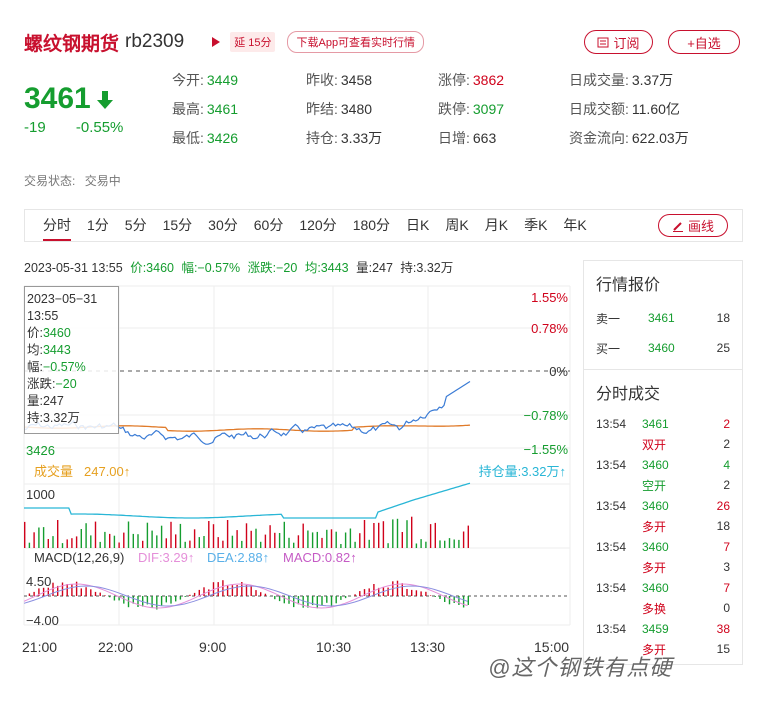  Describe the element at coordinates (136, 225) in the screenshot. I see `tab-2: 5分` at that location.